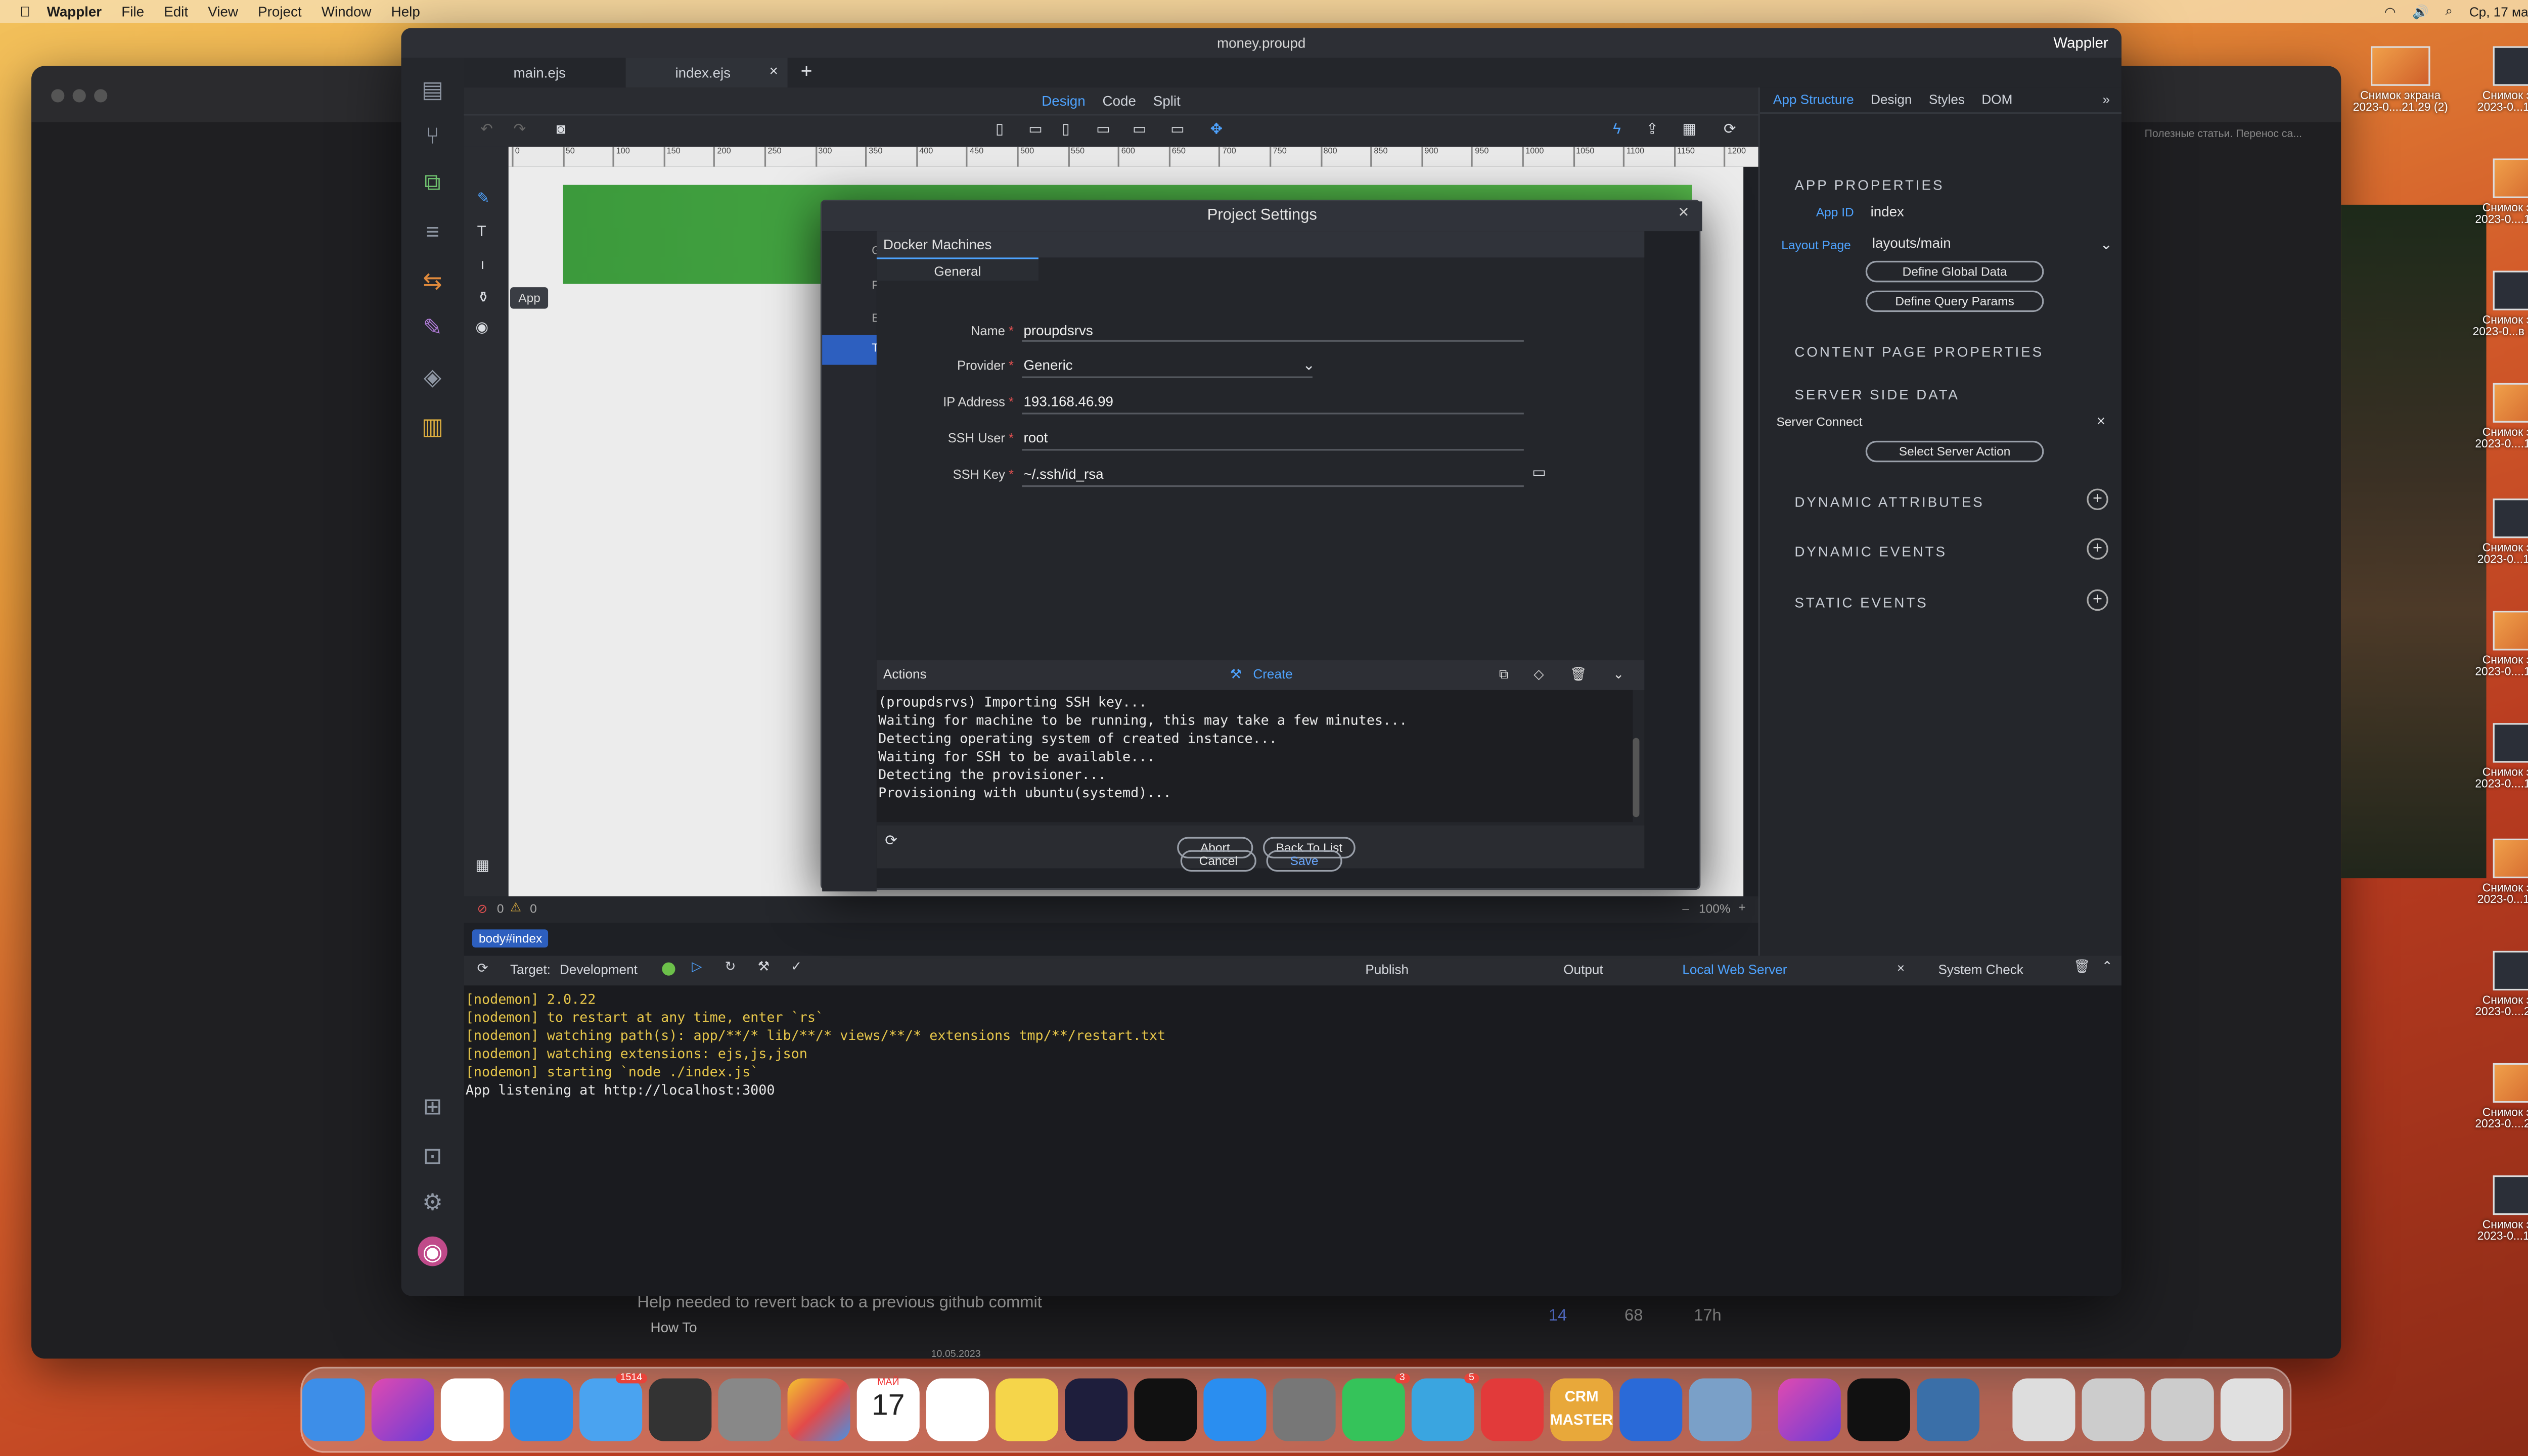 Image resolution: width=2528 pixels, height=1456 pixels. Describe the element at coordinates (1387, 970) in the screenshot. I see `publish-button: Publish` at that location.